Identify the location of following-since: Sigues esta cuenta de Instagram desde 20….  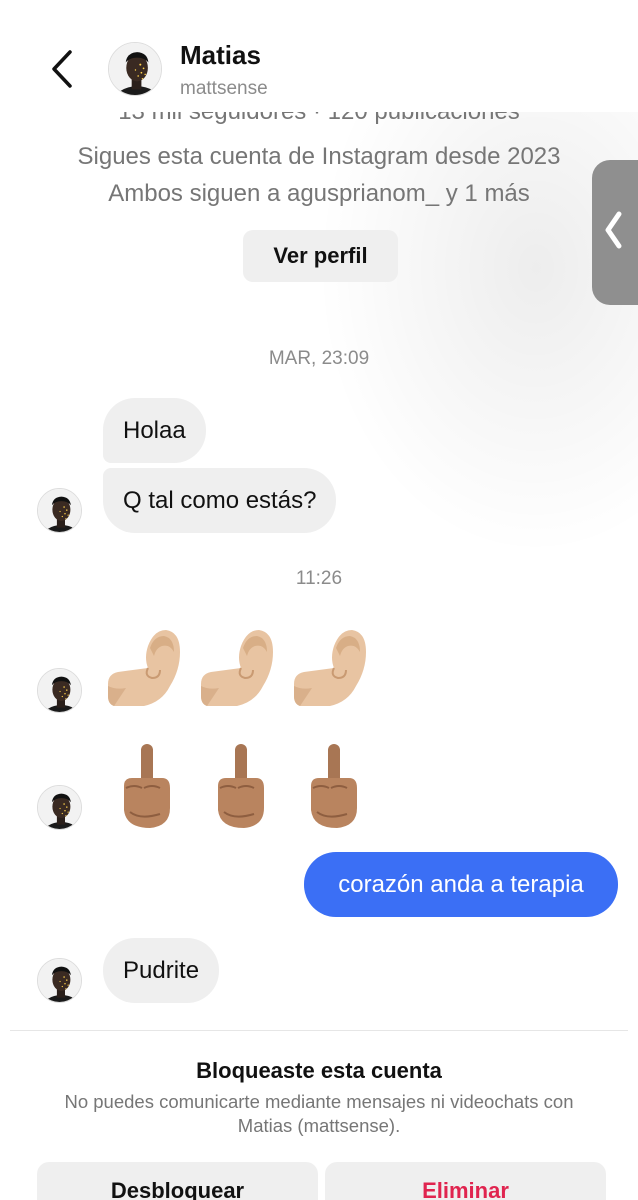
(319, 156).